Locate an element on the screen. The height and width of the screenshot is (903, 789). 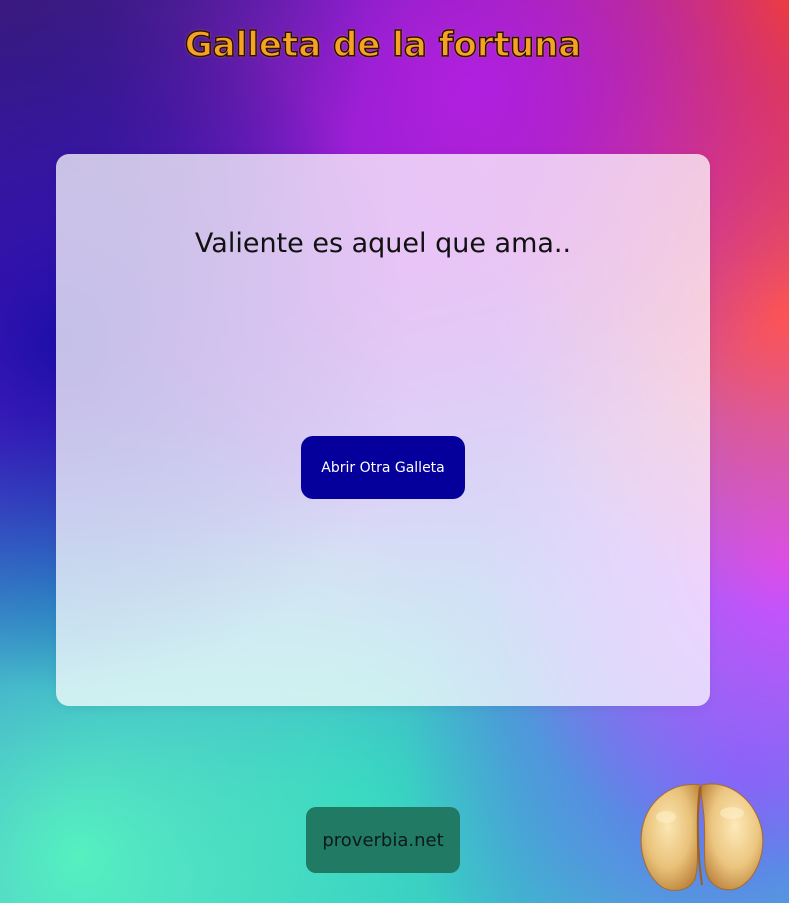
page-title: Galleta de la fortuna is located at coordinates (383, 45).